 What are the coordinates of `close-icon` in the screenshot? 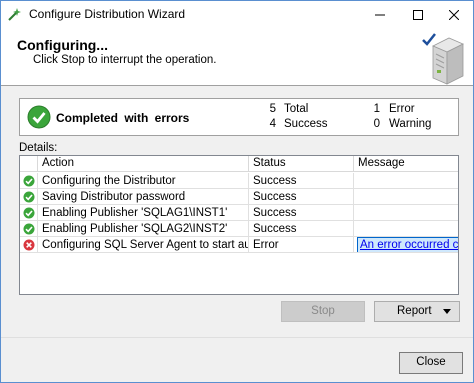 It's located at (454, 14).